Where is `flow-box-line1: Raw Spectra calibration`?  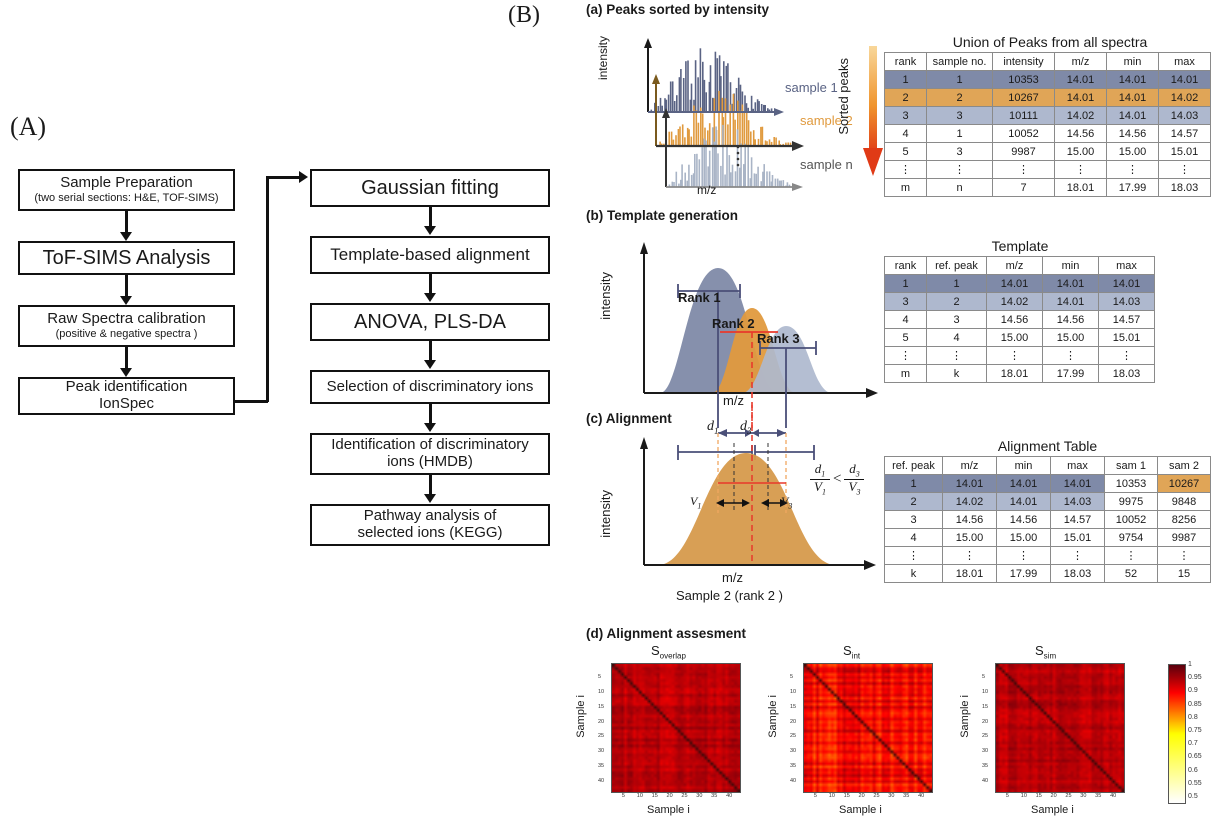 flow-box-line1: Raw Spectra calibration is located at coordinates (126, 319).